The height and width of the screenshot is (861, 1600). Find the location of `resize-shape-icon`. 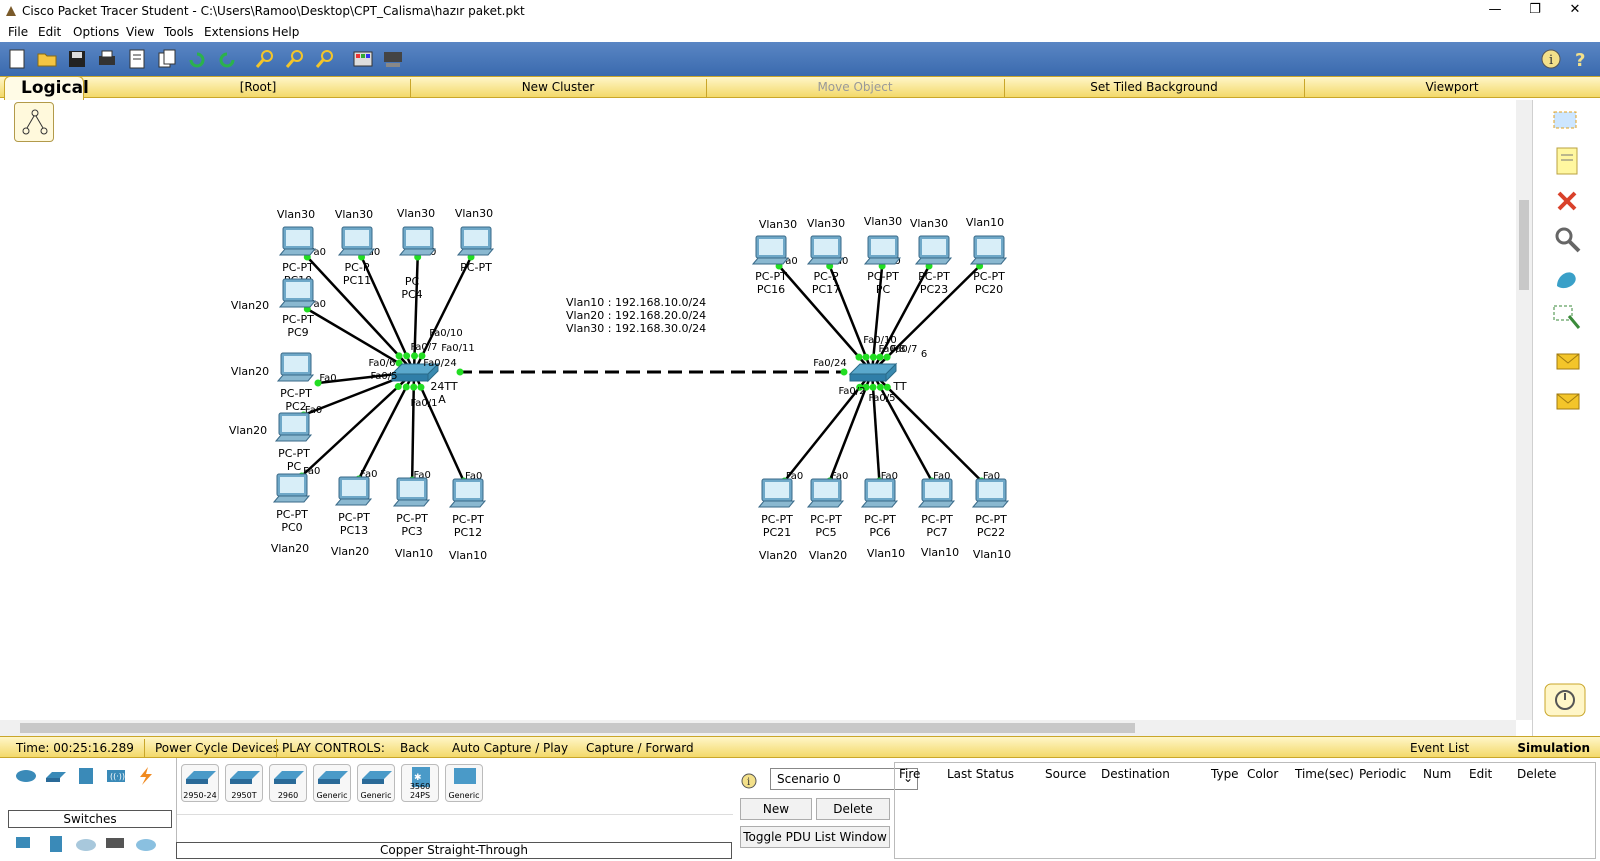

resize-shape-icon is located at coordinates (1567, 317).